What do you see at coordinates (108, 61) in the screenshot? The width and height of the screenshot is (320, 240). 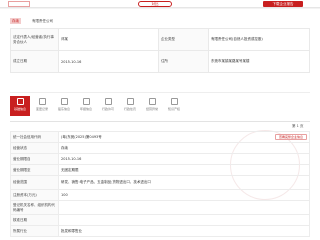 I see `info-value: 2015-10-16` at bounding box center [108, 61].